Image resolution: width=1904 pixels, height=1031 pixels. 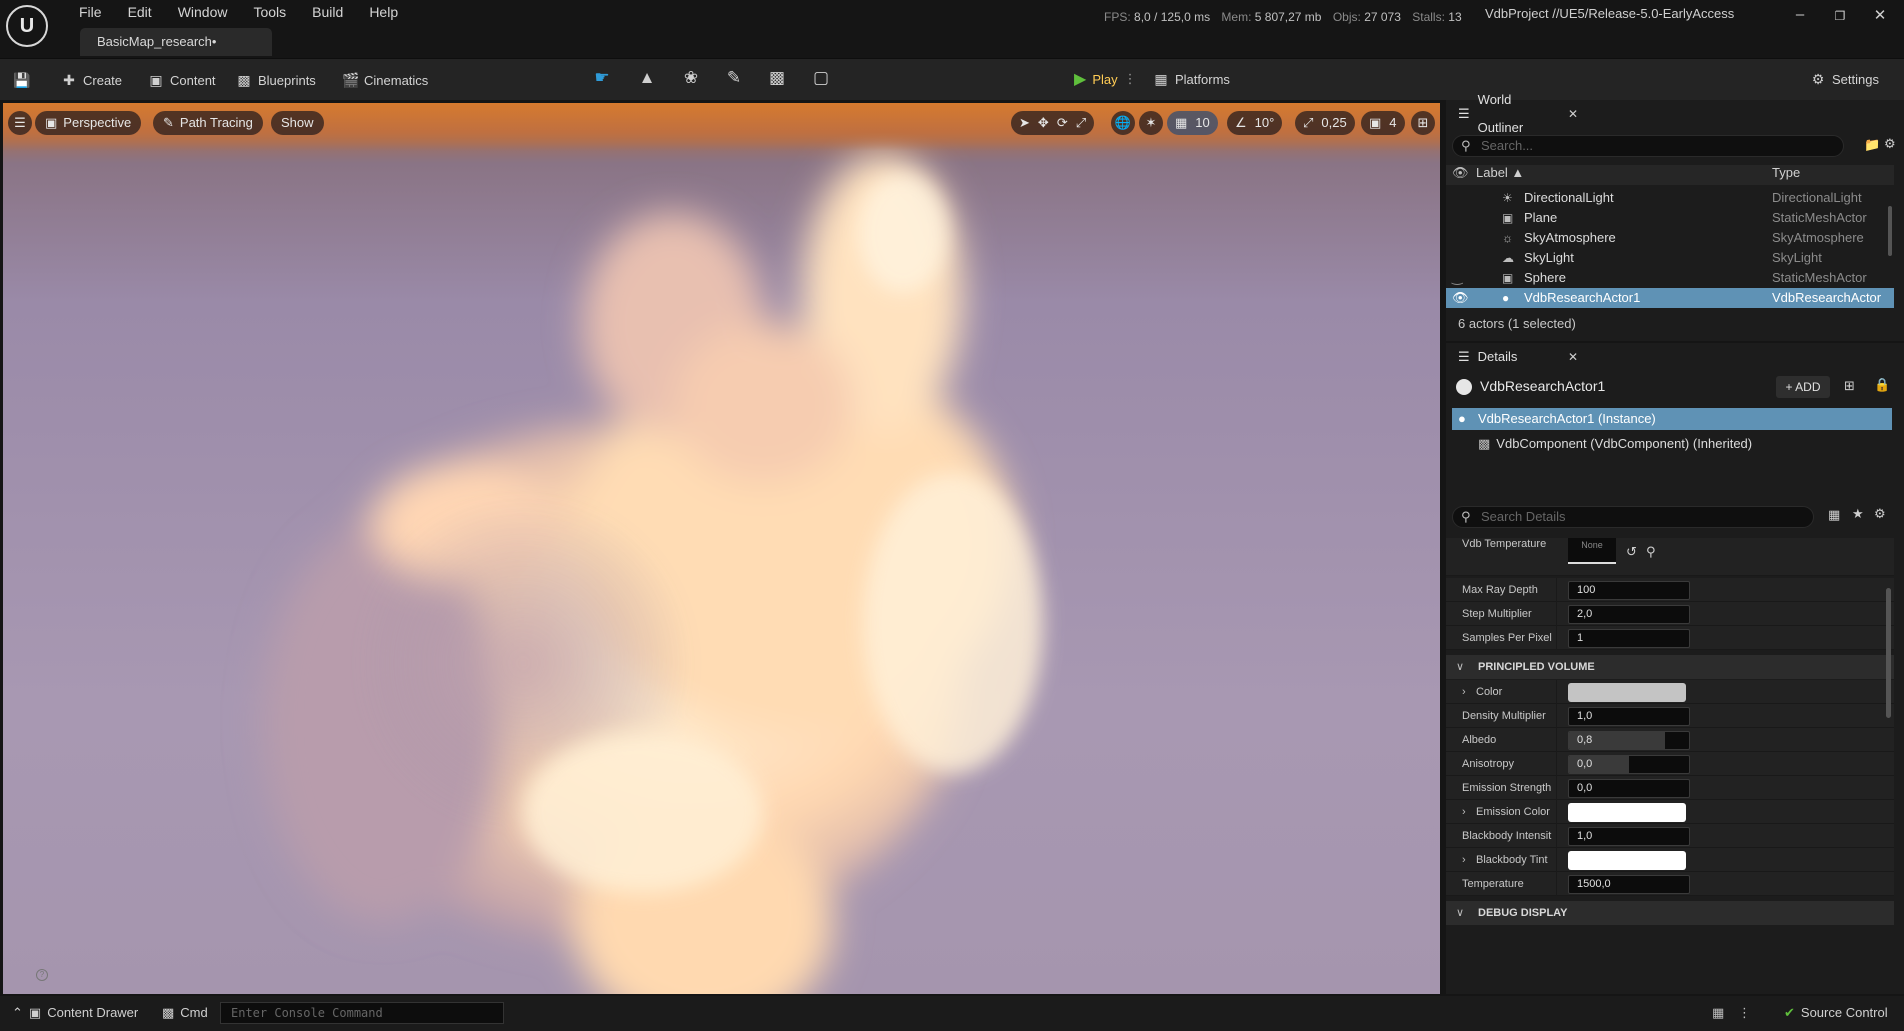 I want to click on platforms-button: ▦ Platforms, so click(x=1191, y=79).